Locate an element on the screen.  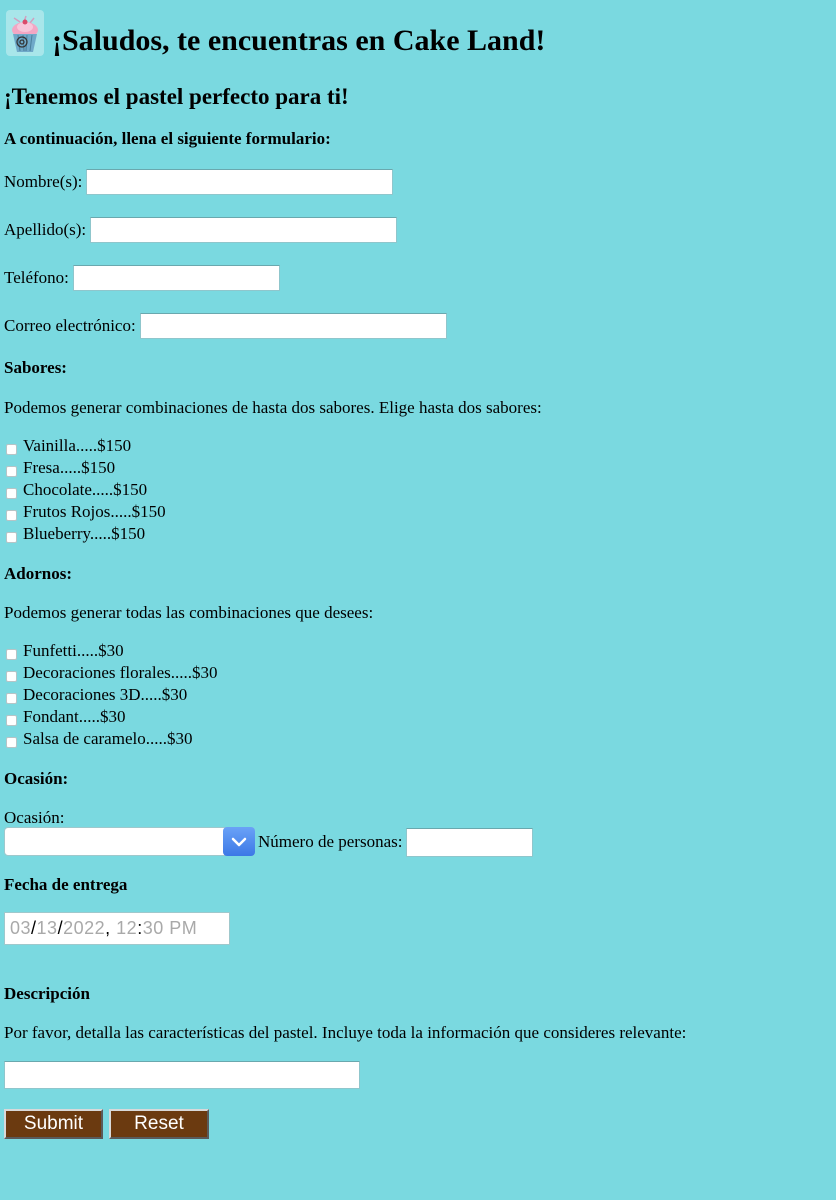
chevron-down-icon is located at coordinates (239, 841).